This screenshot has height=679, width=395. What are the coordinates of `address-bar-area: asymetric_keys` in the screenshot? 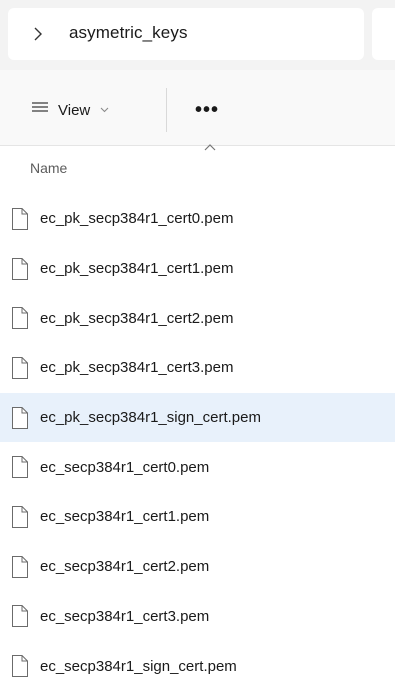 It's located at (197, 35).